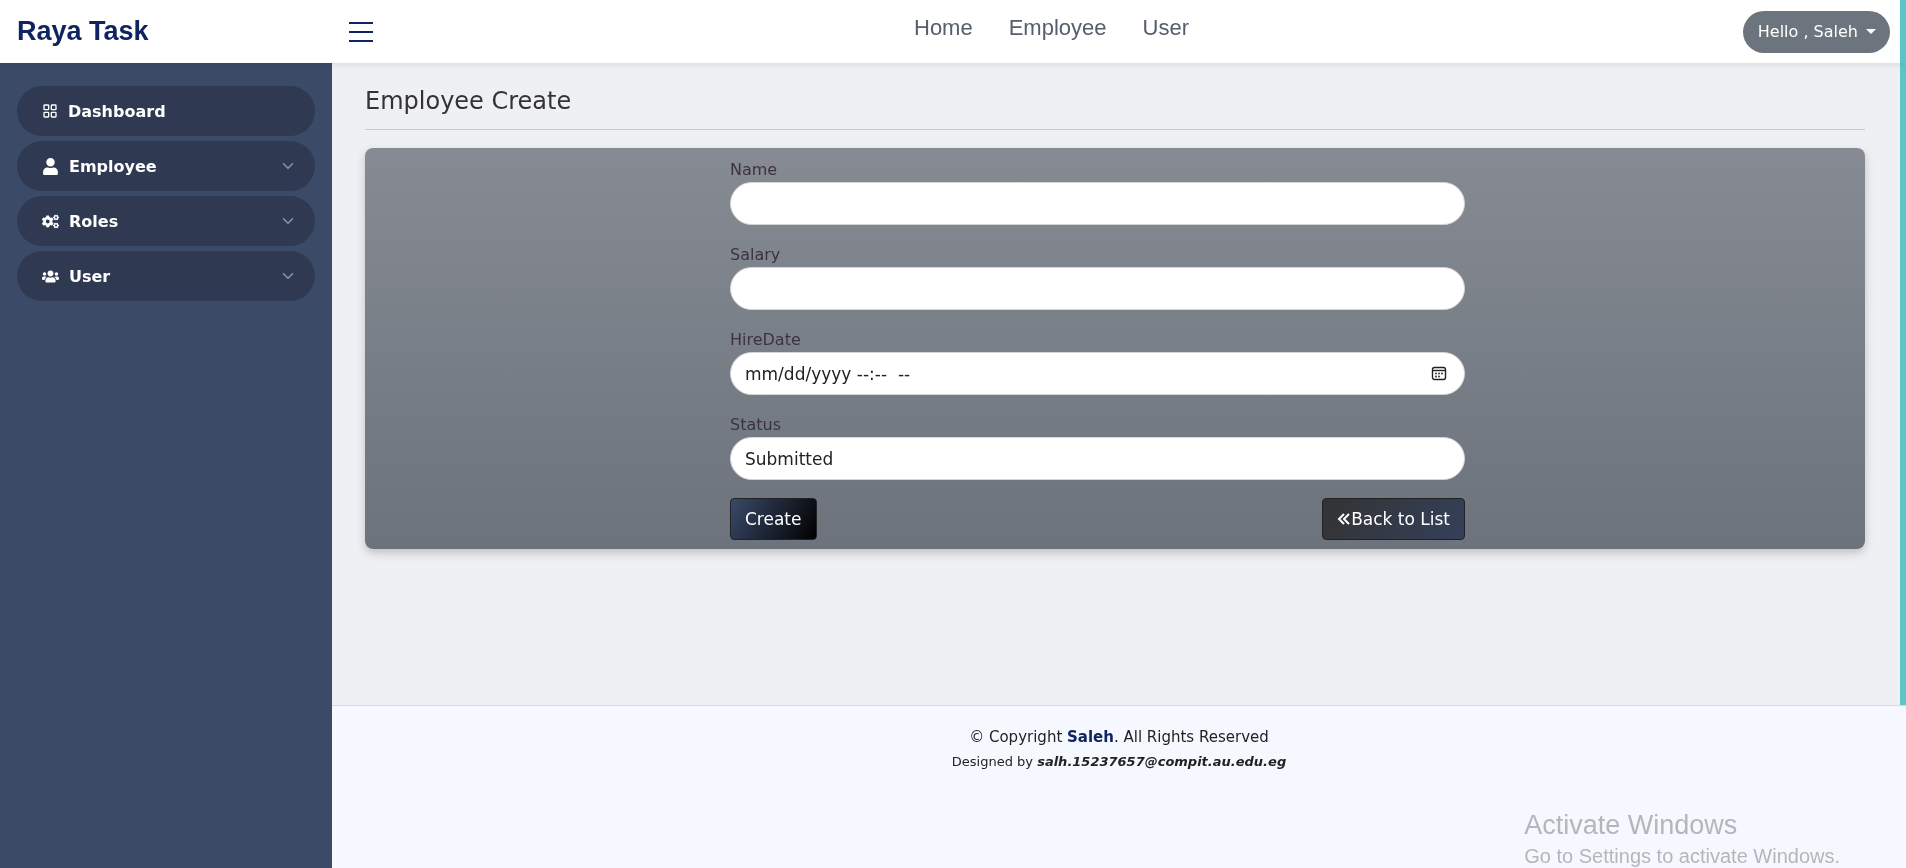 This screenshot has height=868, width=1906. Describe the element at coordinates (94, 221) in the screenshot. I see `sidebar-label: Roles` at that location.